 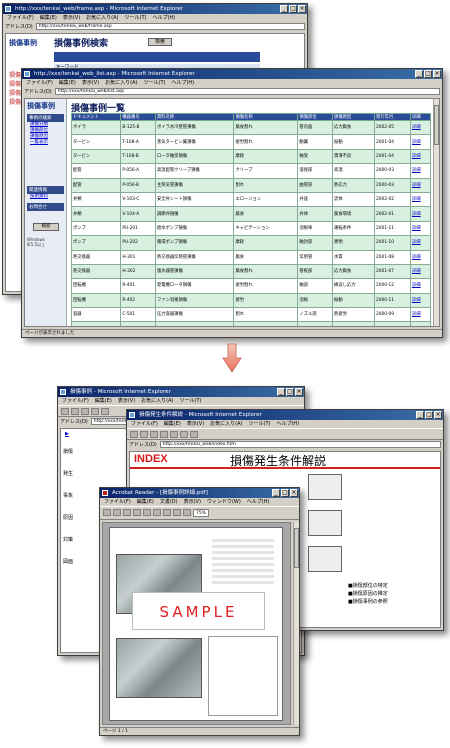 I want to click on zoom-select: 75%, so click(x=201, y=513).